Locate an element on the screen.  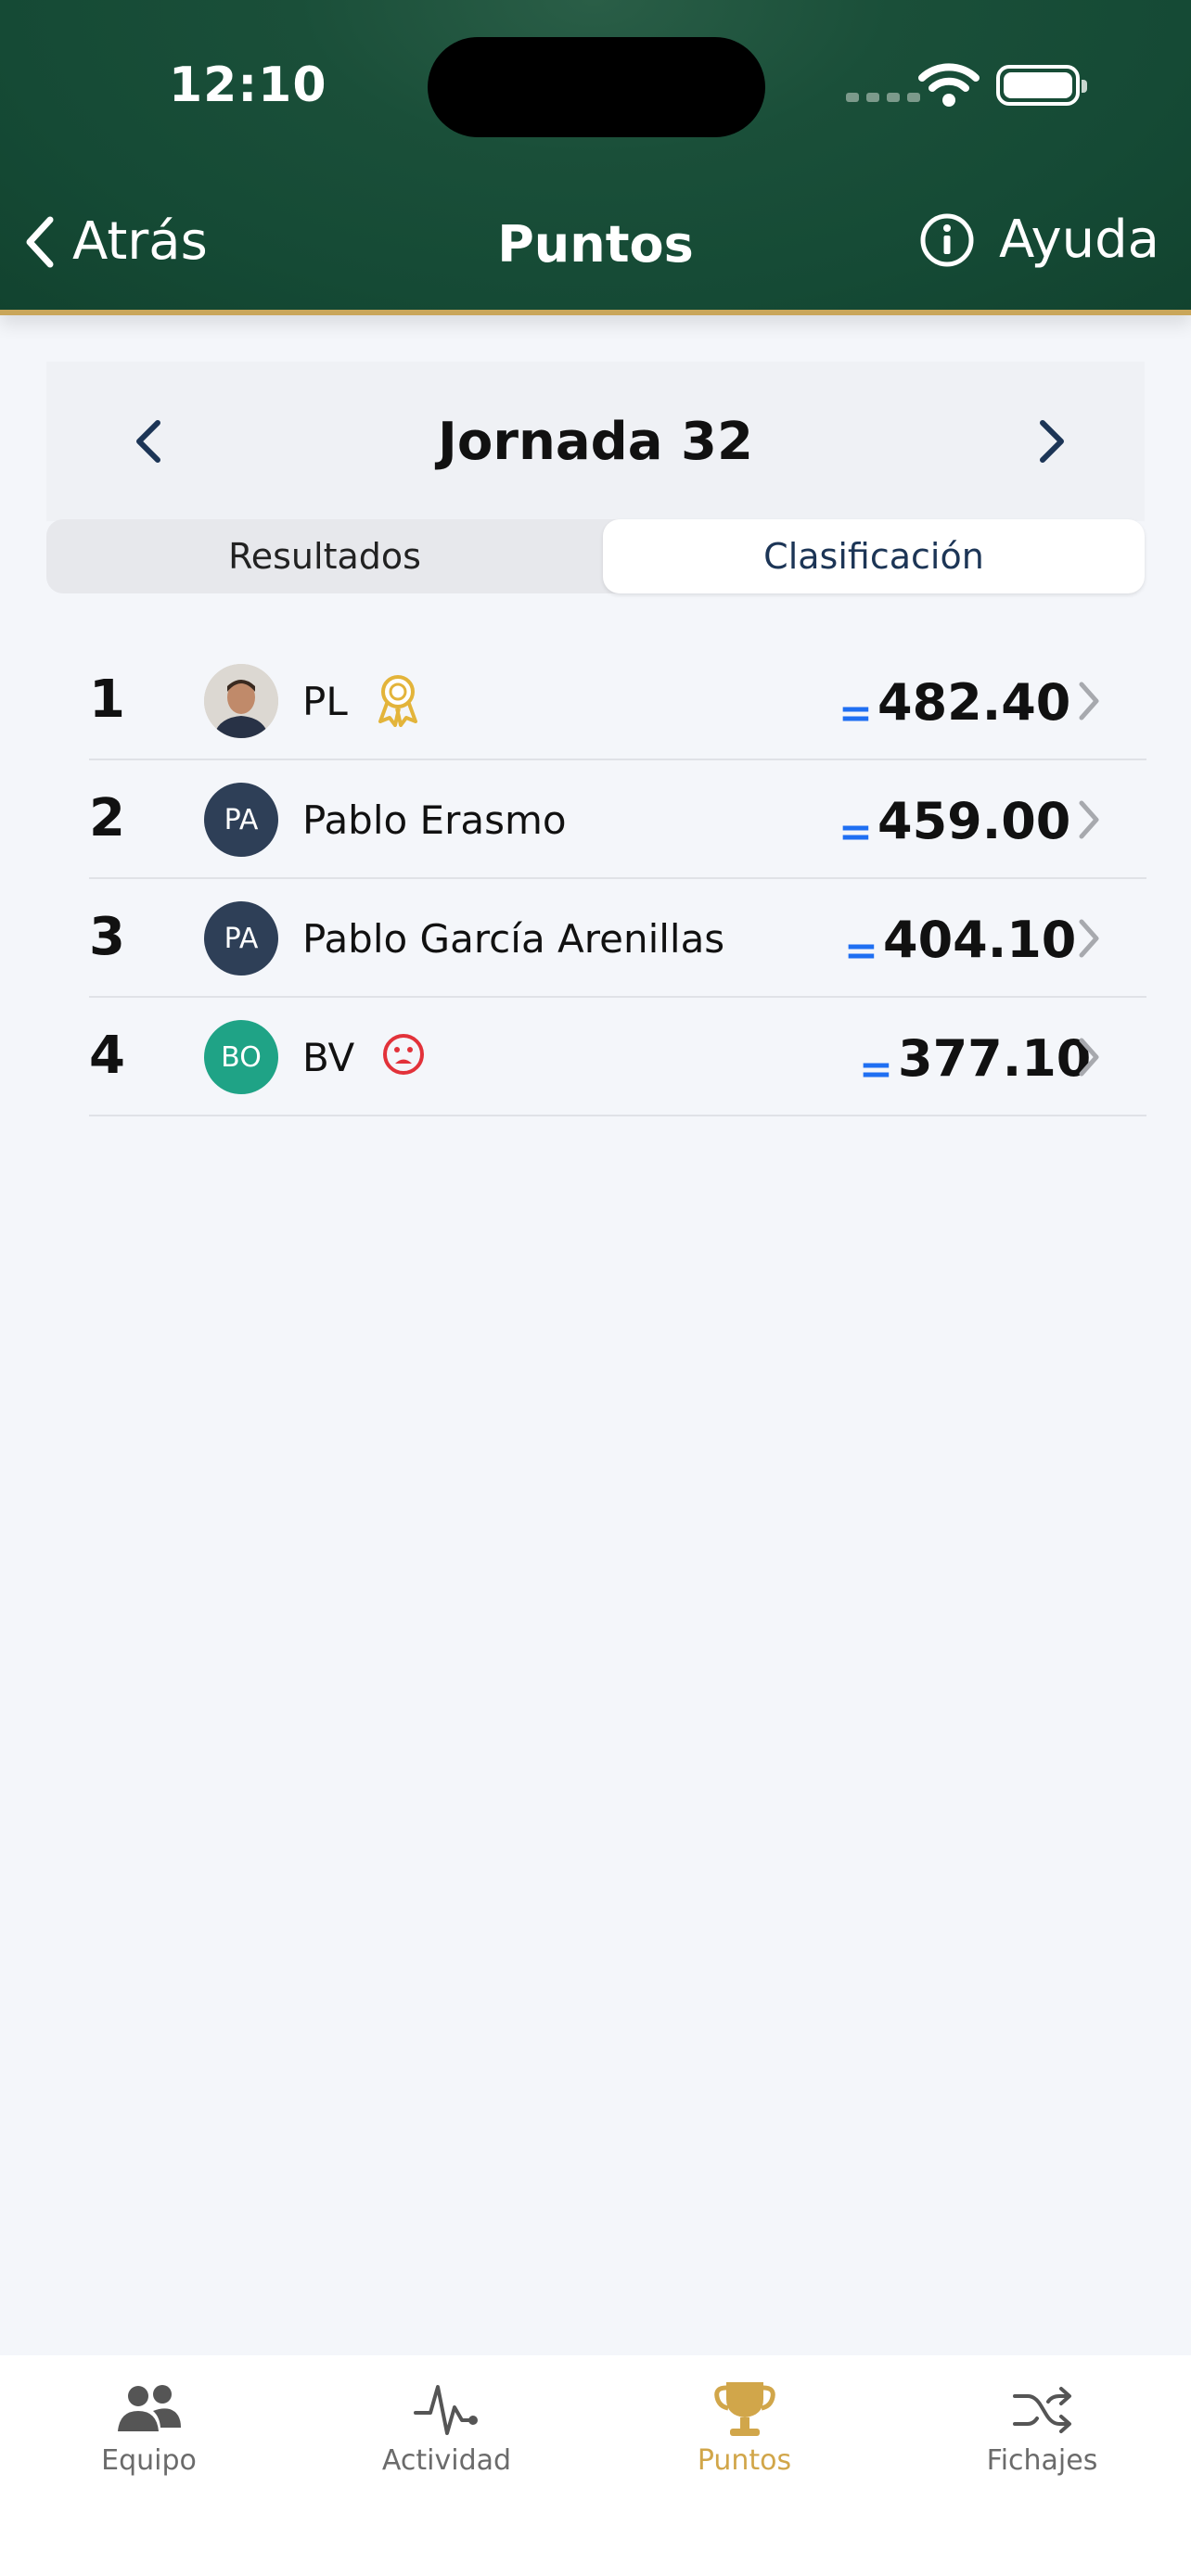
tab-clasificacion: Clasificación is located at coordinates (874, 556).